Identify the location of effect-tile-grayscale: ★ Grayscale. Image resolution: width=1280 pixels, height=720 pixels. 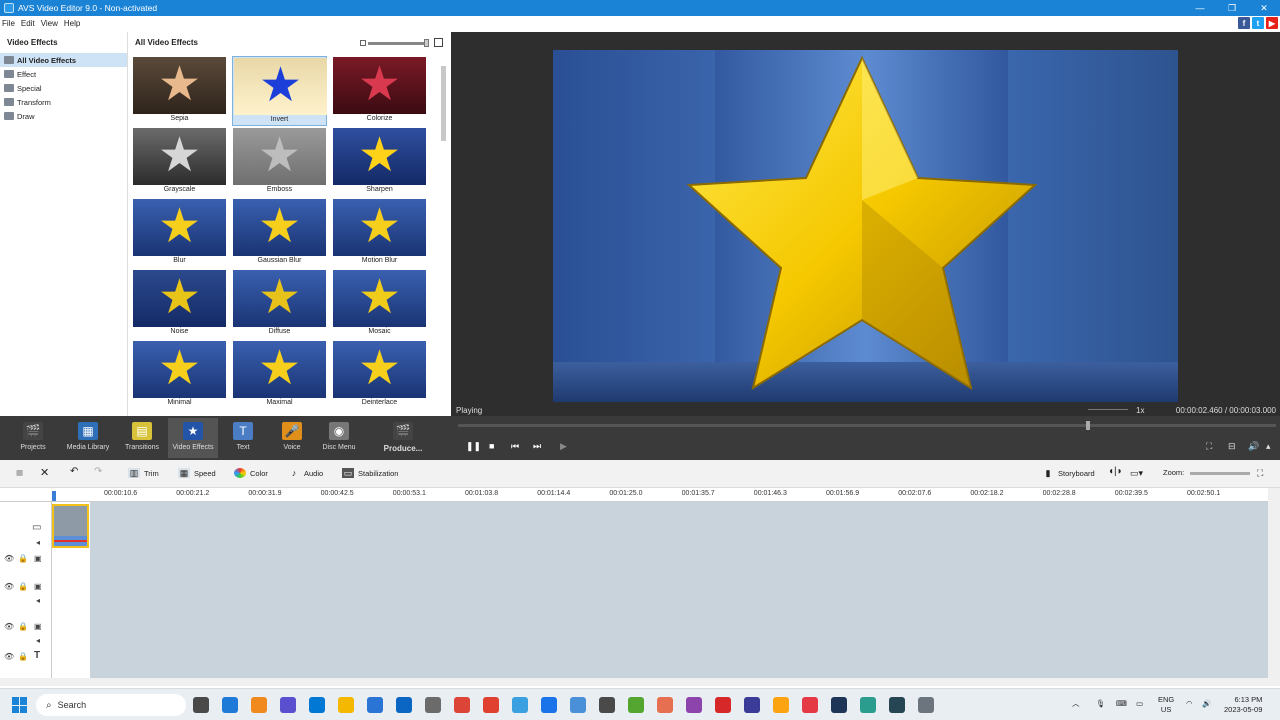
(179, 162).